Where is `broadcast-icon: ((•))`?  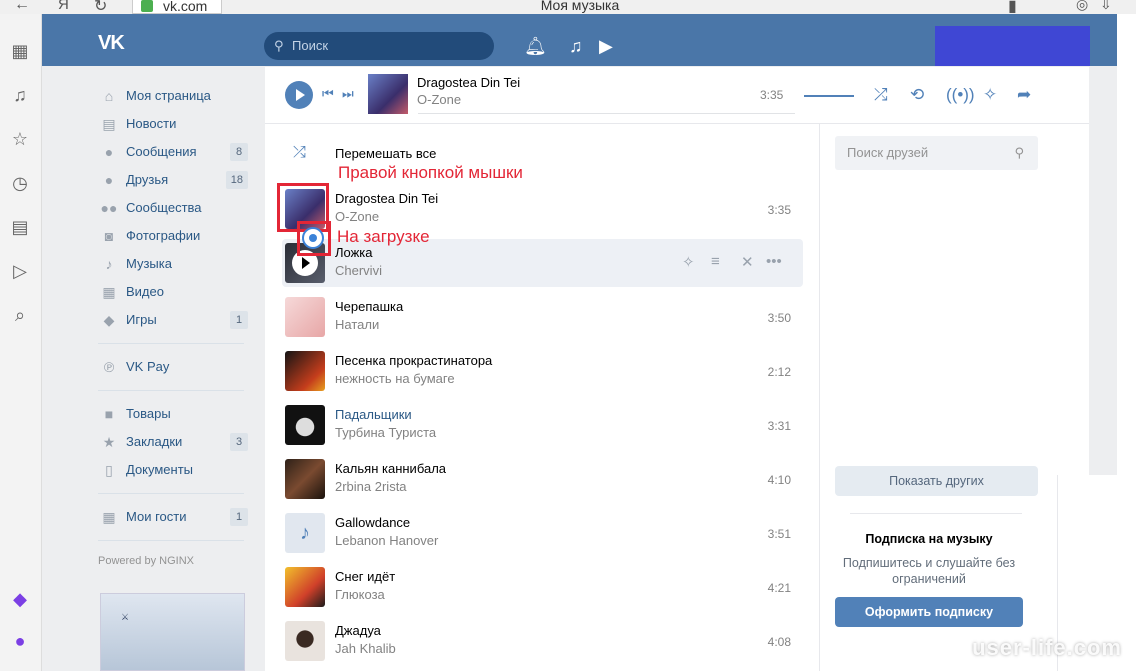
broadcast-icon: ((•)) is located at coordinates (960, 95).